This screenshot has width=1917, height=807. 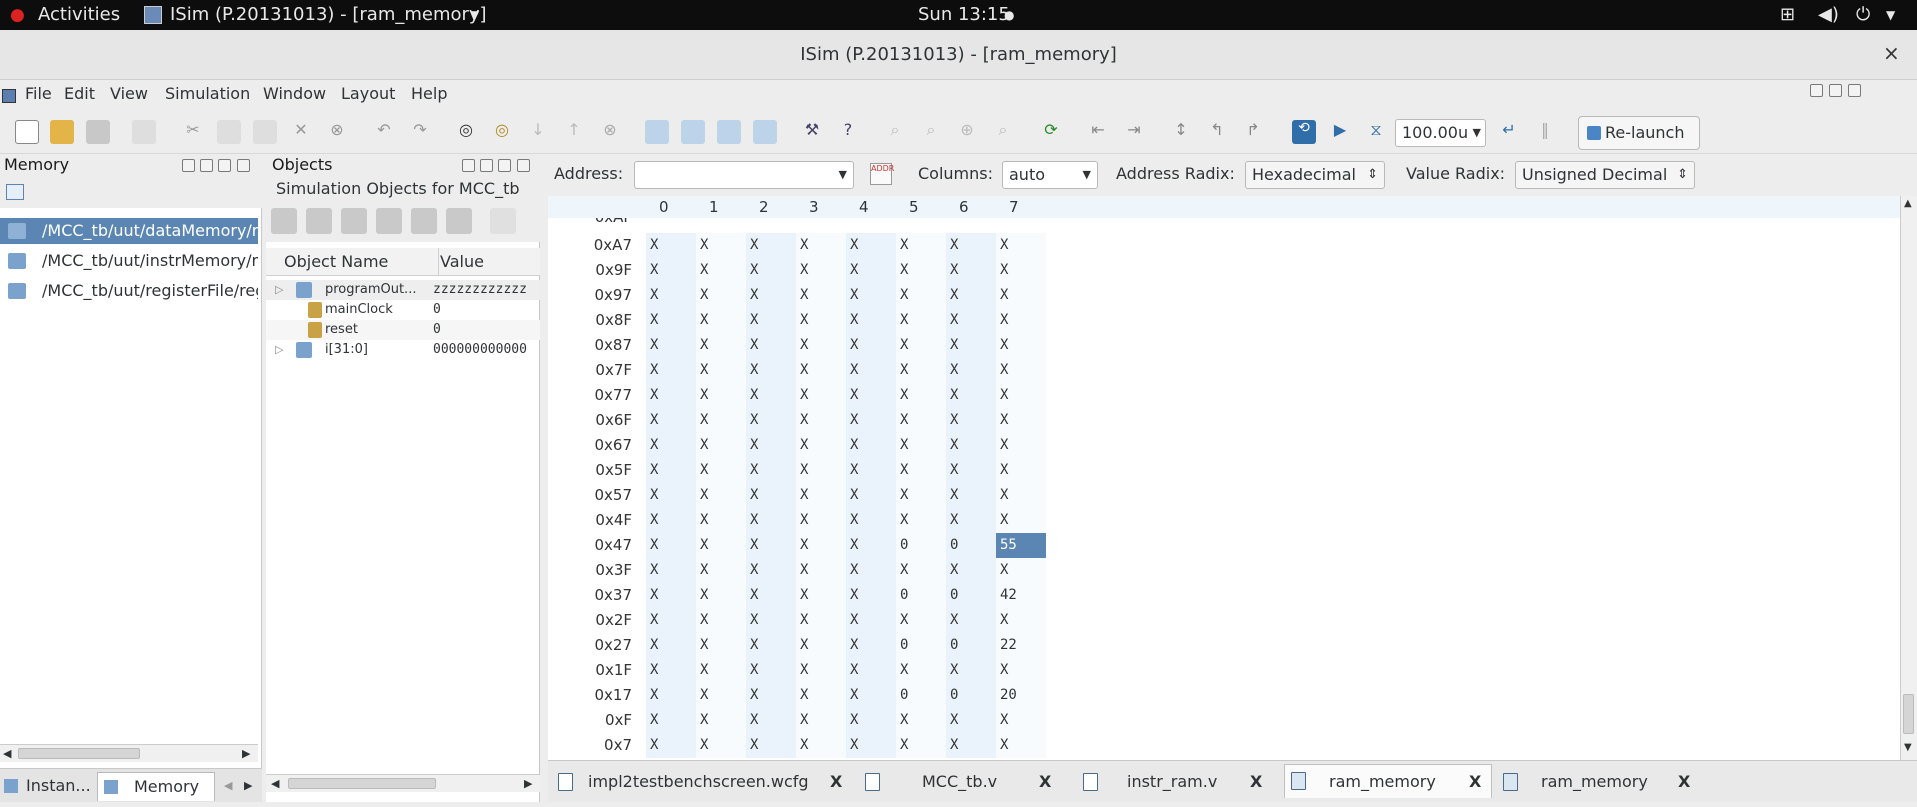 I want to click on filter-variable-icon, so click(x=459, y=221).